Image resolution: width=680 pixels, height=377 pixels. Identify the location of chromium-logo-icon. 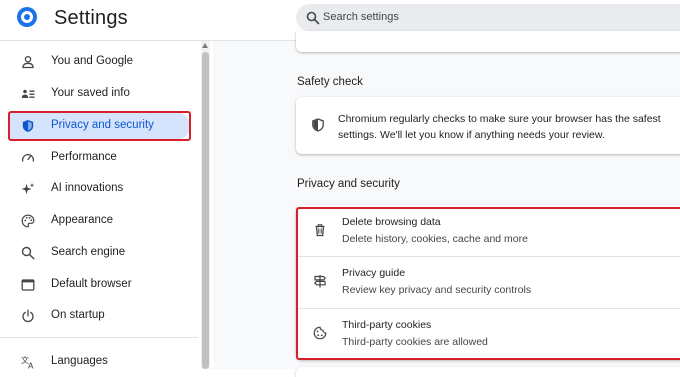
(27, 17).